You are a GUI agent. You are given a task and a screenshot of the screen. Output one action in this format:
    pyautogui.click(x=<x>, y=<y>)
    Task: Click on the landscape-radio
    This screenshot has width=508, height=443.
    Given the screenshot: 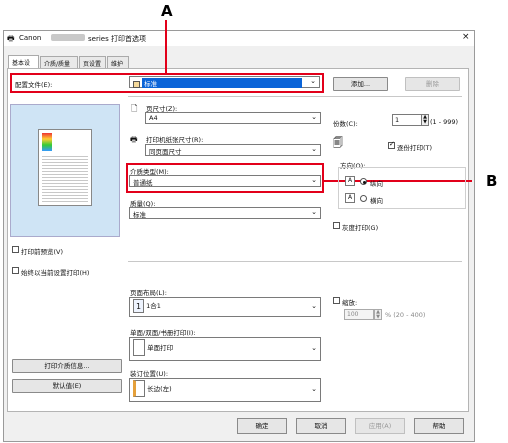 What is the action you would take?
    pyautogui.click(x=363, y=198)
    